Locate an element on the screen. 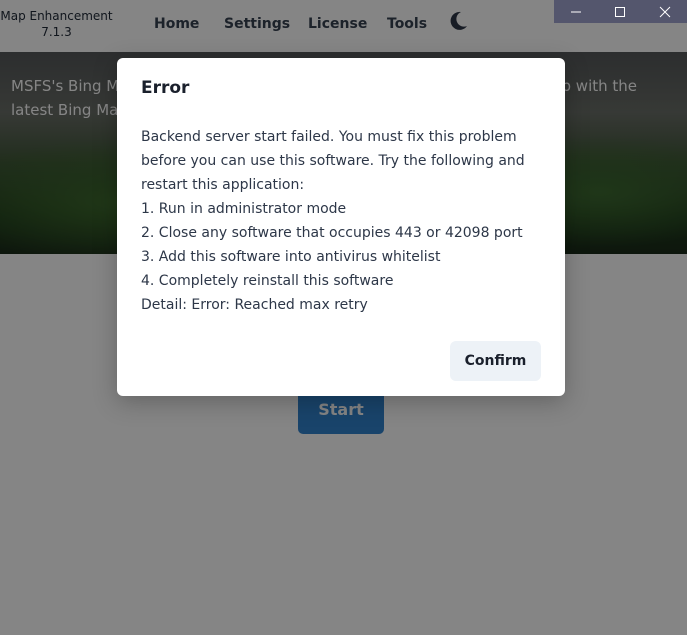  minimize-icon is located at coordinates (576, 11).